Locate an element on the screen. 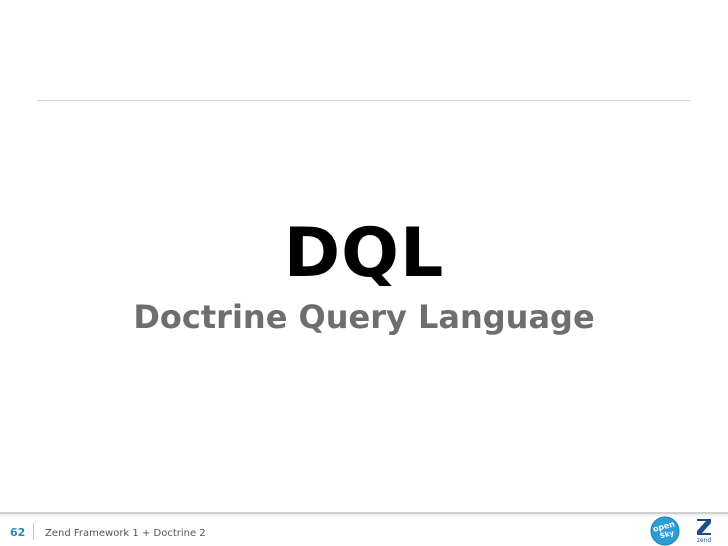 The width and height of the screenshot is (728, 546). zend-logo: zend is located at coordinates (704, 531).